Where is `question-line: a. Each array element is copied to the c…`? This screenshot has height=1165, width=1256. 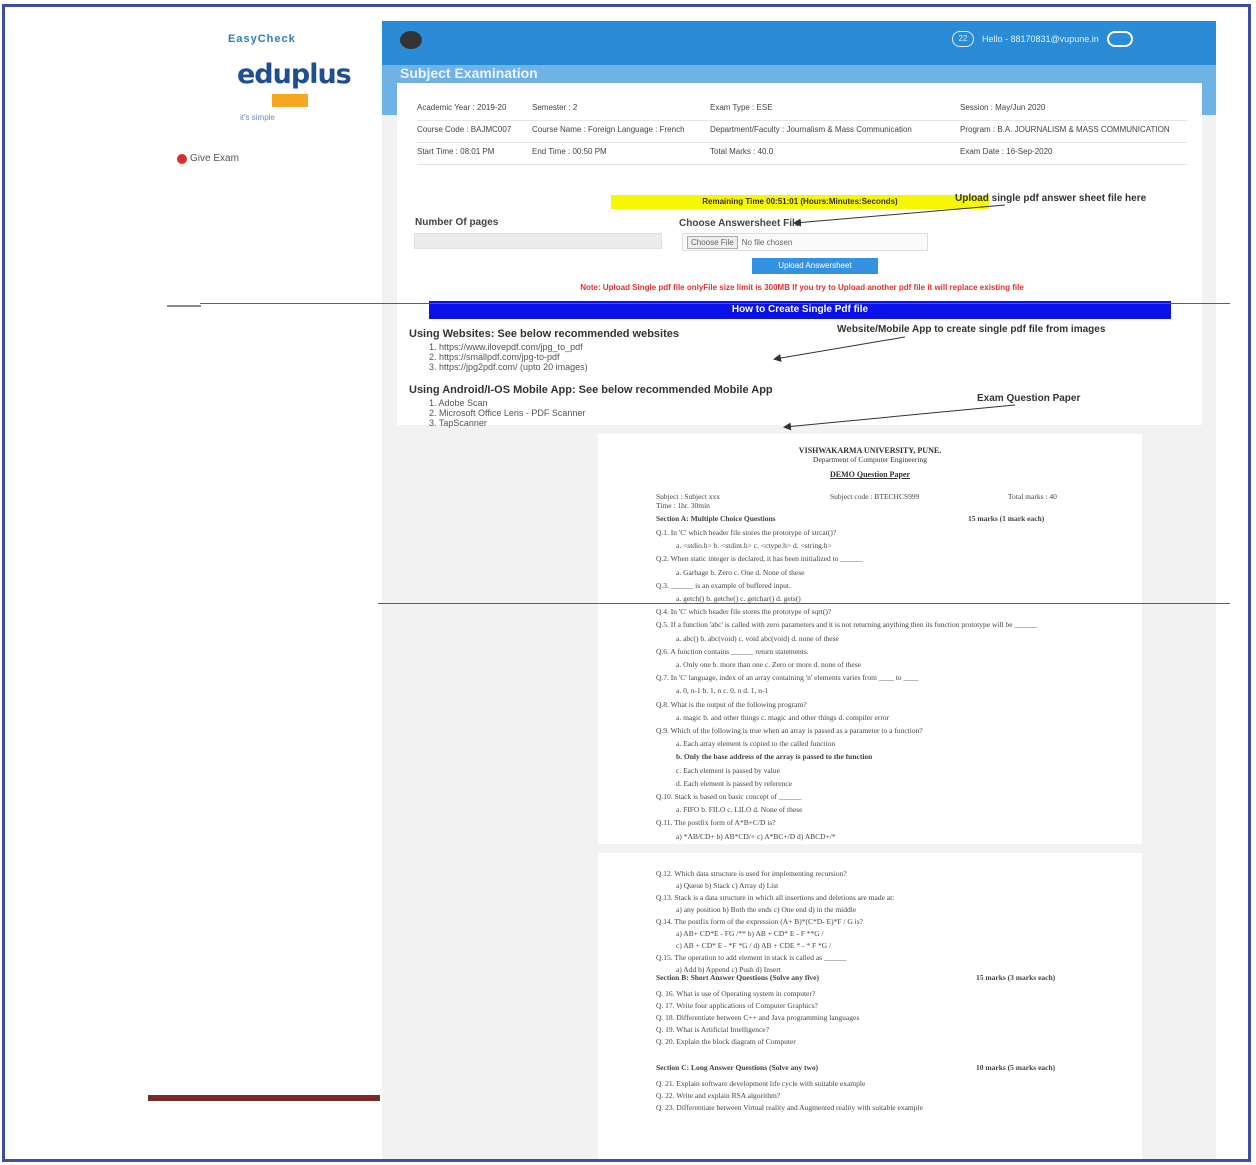 question-line: a. Each array element is copied to the c… is located at coordinates (756, 744).